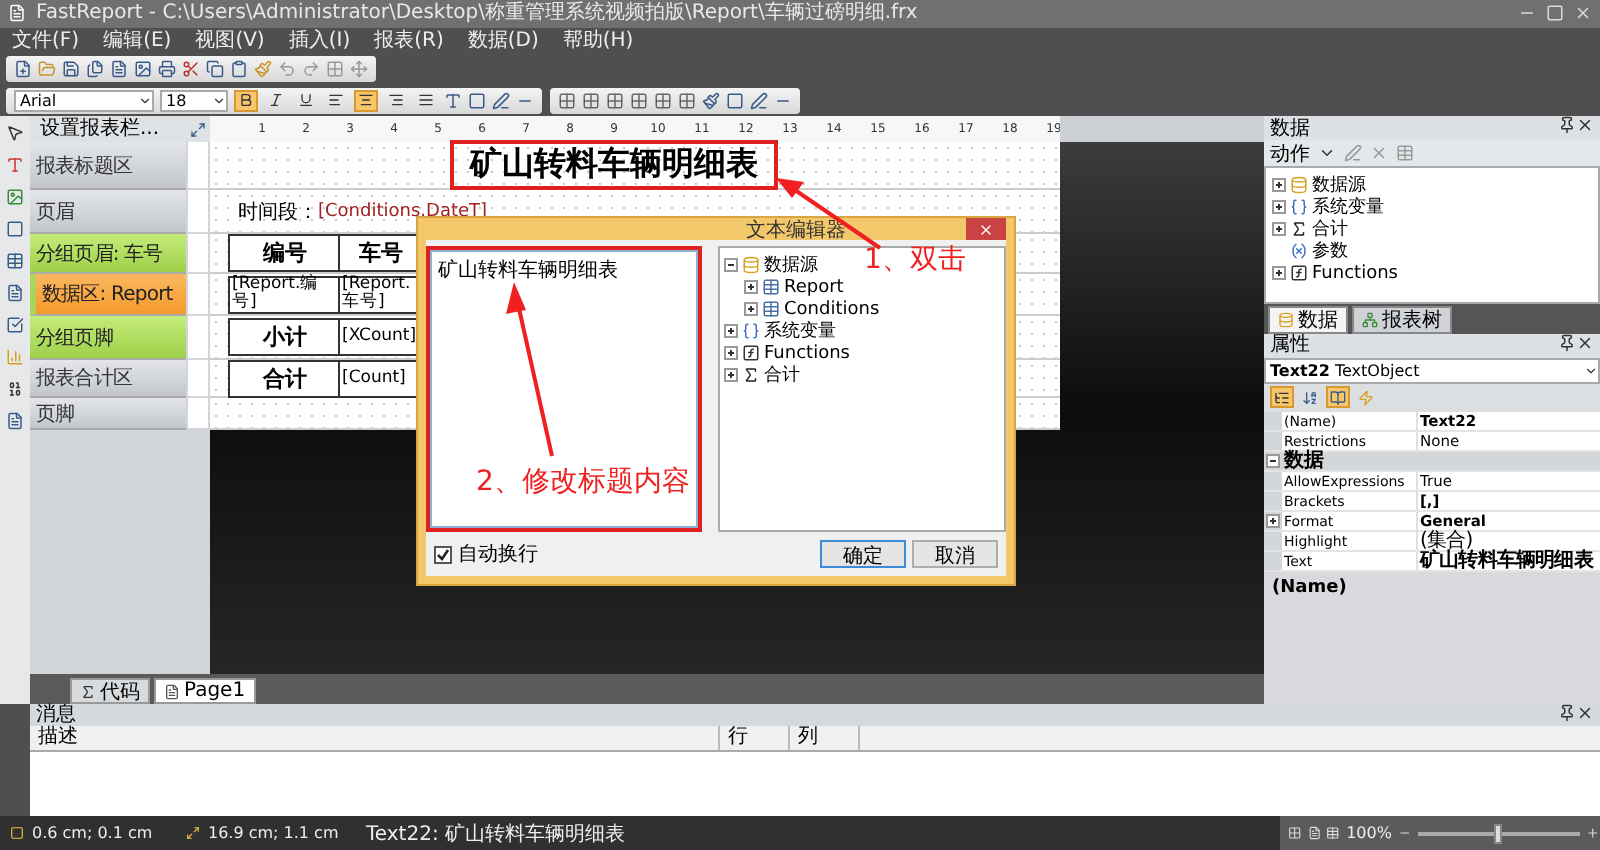 The height and width of the screenshot is (850, 1600). Describe the element at coordinates (205, 691) in the screenshot. I see `page-tab: Page1` at that location.